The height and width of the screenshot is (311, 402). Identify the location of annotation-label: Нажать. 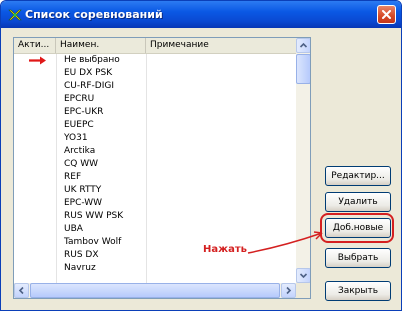
(225, 249).